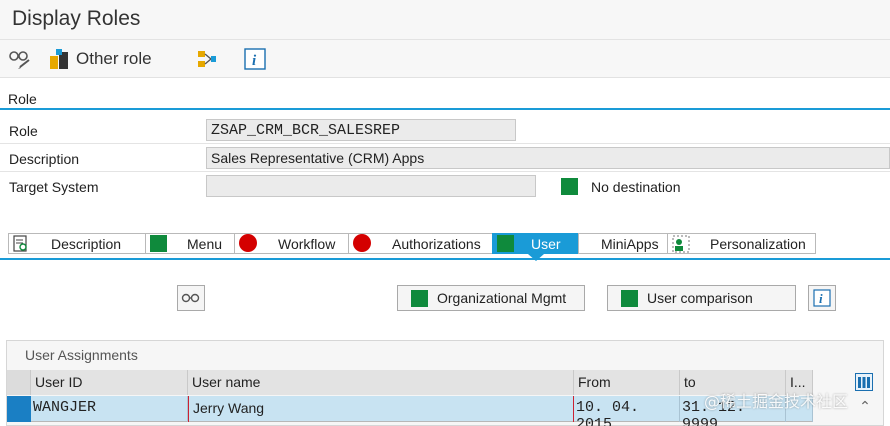 The width and height of the screenshot is (890, 426). I want to click on column-header-from: From, so click(627, 382).